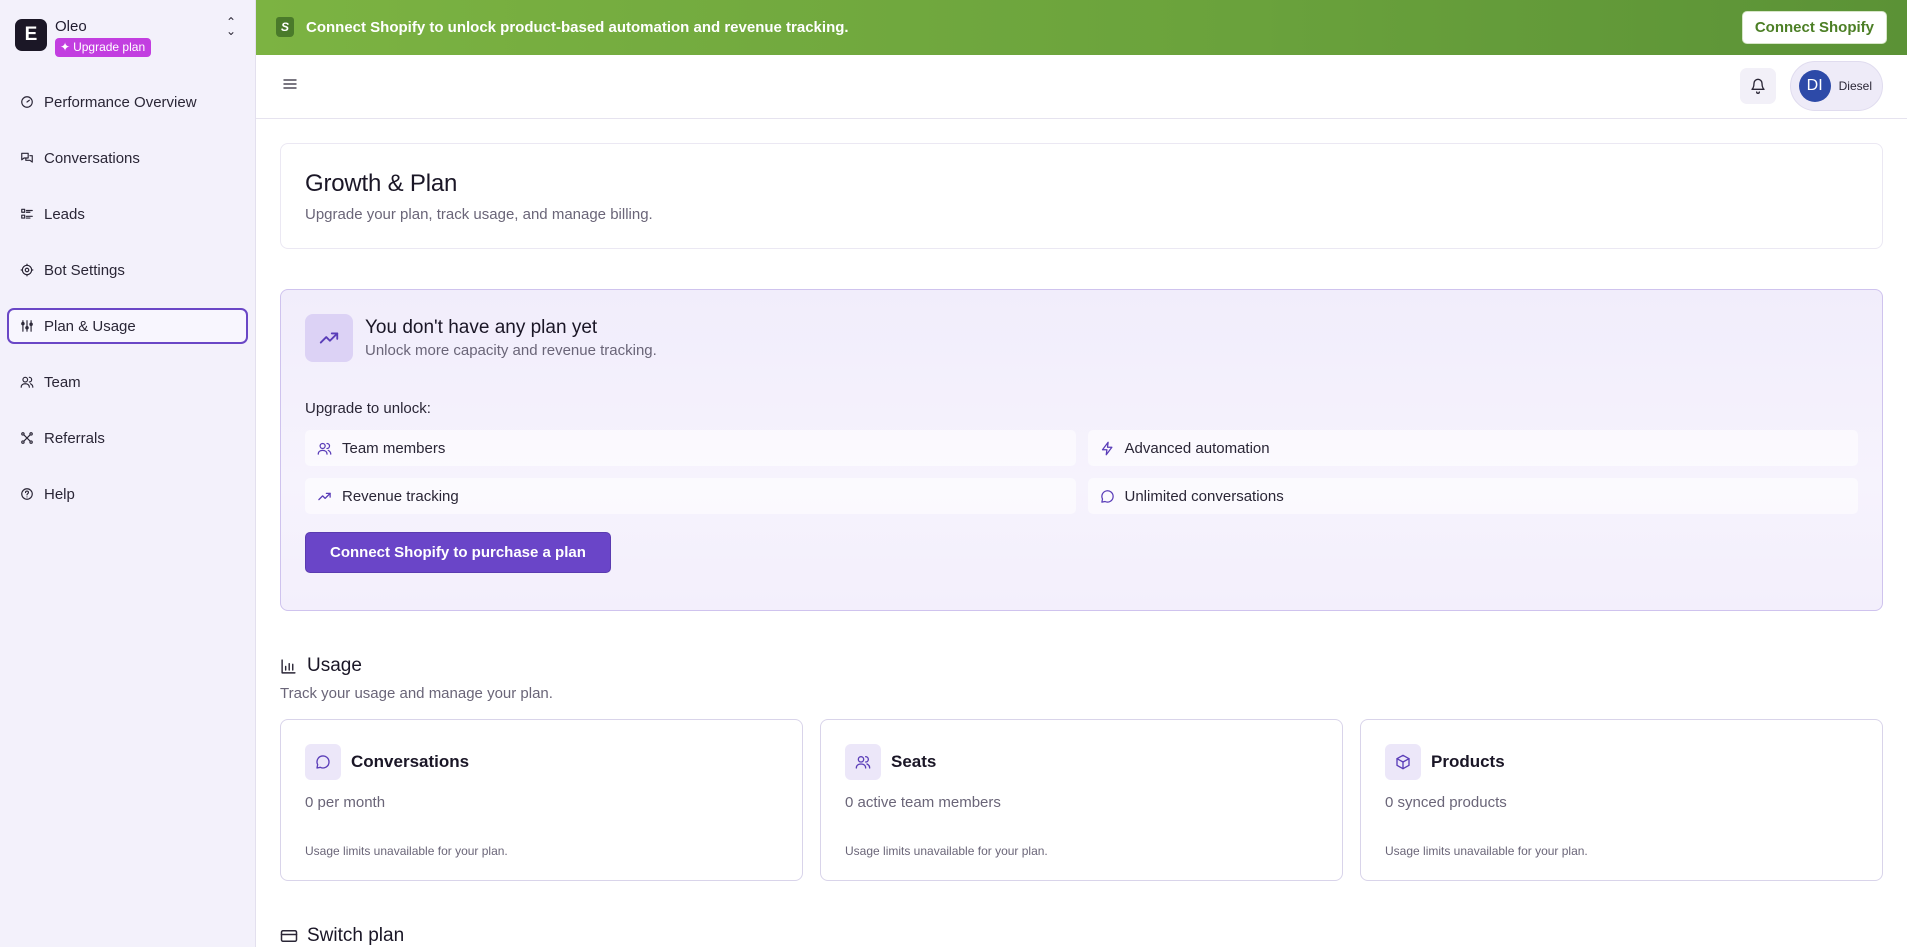 This screenshot has width=1907, height=947. What do you see at coordinates (127, 494) in the screenshot?
I see `sidebar-item-help: Help` at bounding box center [127, 494].